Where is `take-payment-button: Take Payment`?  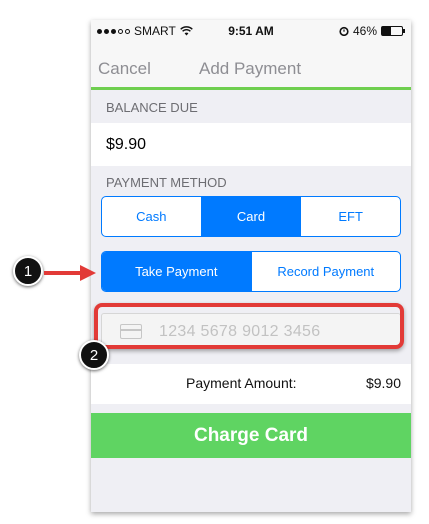 take-payment-button: Take Payment is located at coordinates (177, 271).